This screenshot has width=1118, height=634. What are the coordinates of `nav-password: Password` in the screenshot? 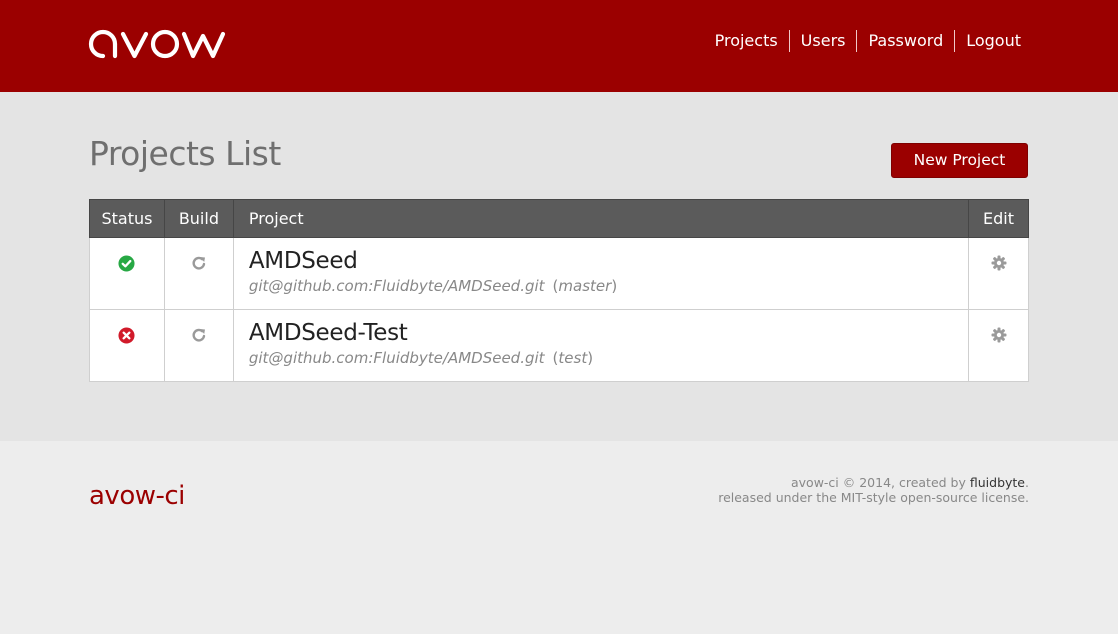 It's located at (905, 41).